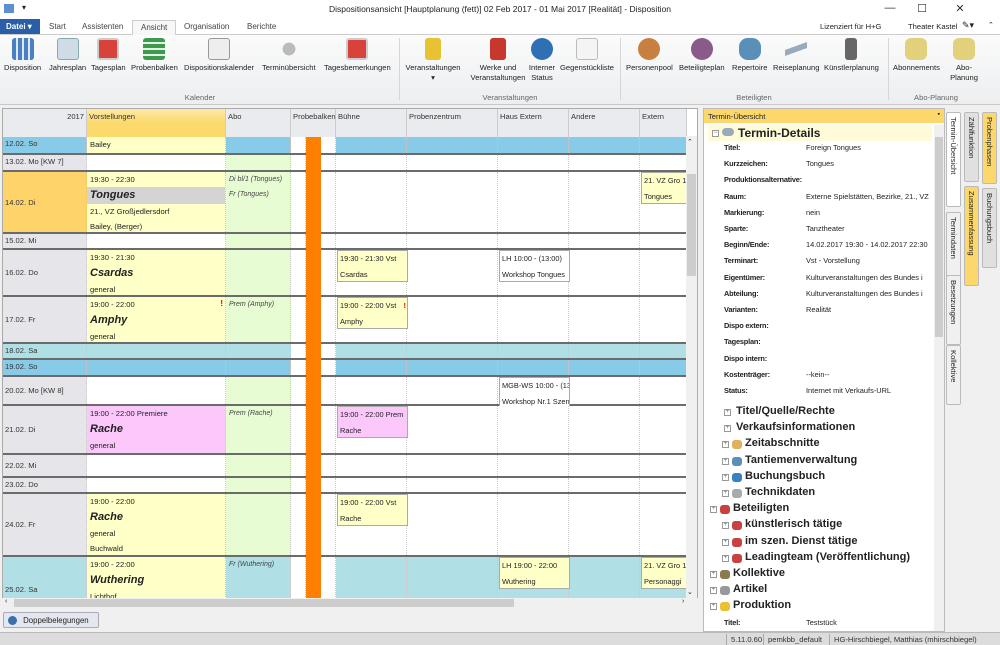 The image size is (1000, 645). What do you see at coordinates (683, 601) in the screenshot?
I see `scroll-right-icon: ›` at bounding box center [683, 601].